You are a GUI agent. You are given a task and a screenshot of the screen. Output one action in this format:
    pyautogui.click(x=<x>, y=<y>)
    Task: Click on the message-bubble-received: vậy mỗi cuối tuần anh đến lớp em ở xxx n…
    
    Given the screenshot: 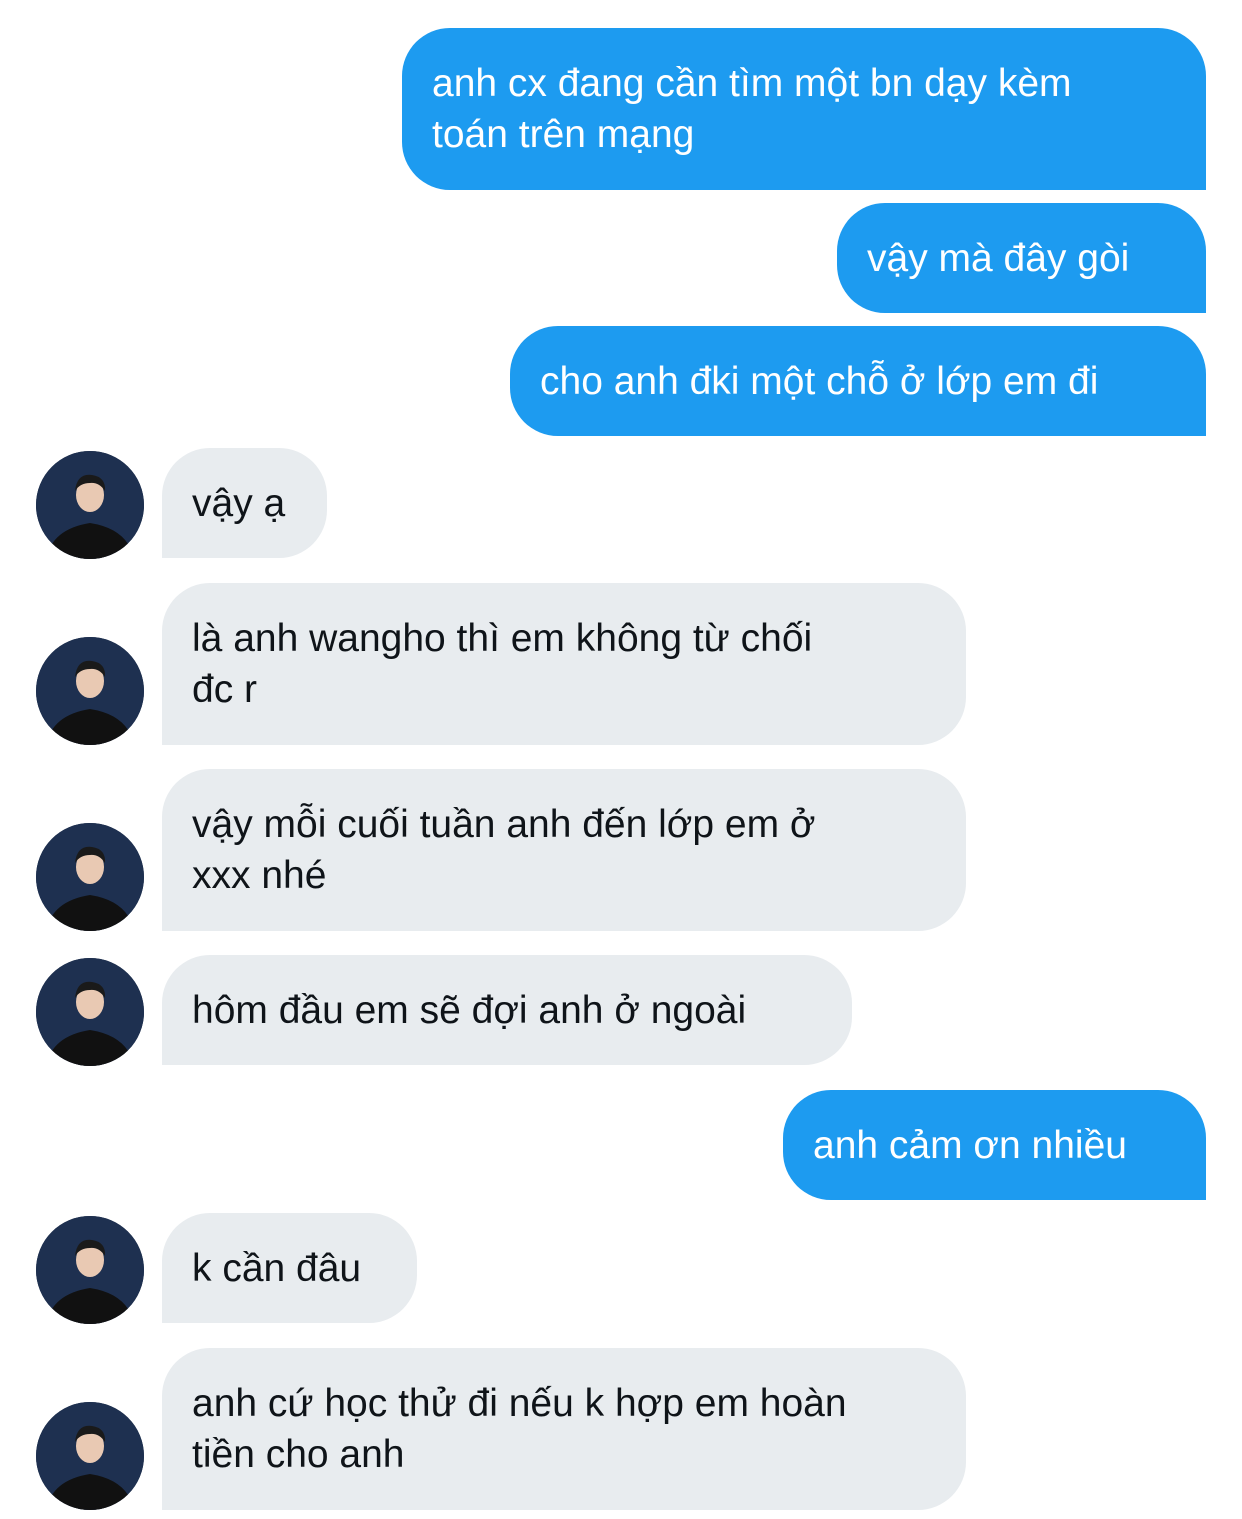 What is the action you would take?
    pyautogui.click(x=564, y=850)
    